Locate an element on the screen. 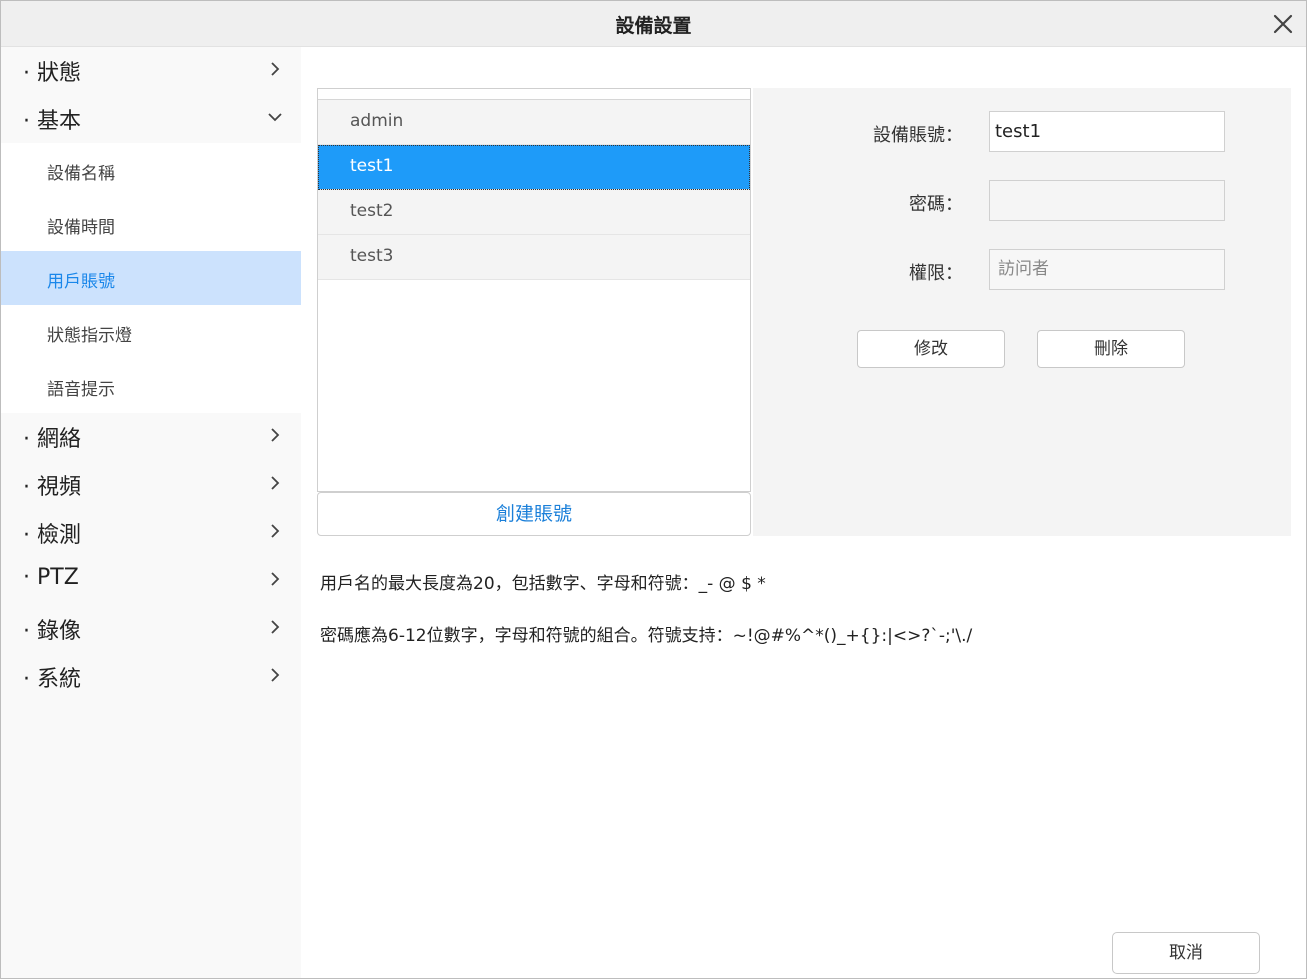 This screenshot has height=979, width=1307. sidebar-item-user-account: 用戶賬號 is located at coordinates (151, 278).